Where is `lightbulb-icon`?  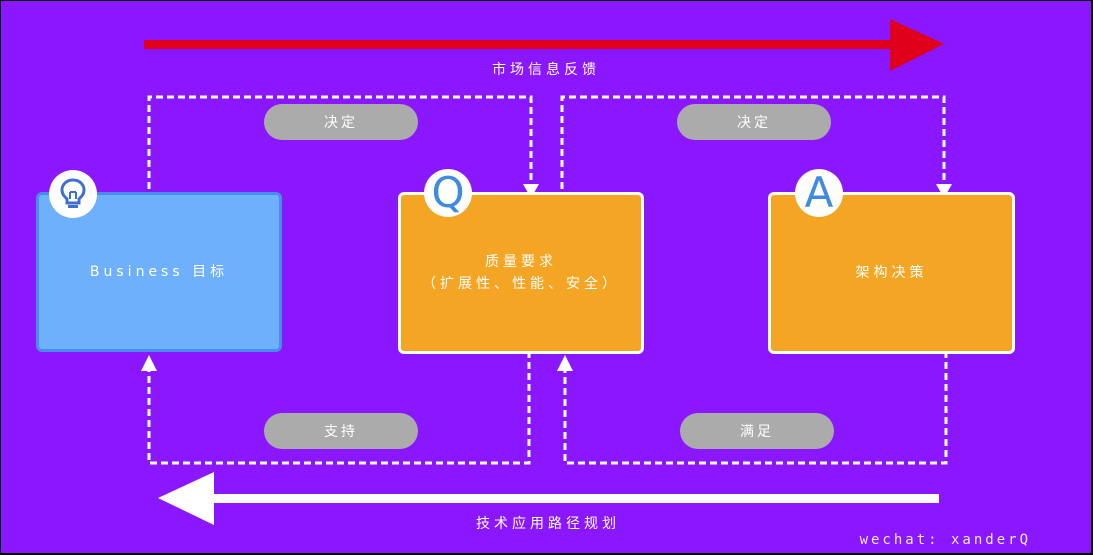
lightbulb-icon is located at coordinates (73, 194).